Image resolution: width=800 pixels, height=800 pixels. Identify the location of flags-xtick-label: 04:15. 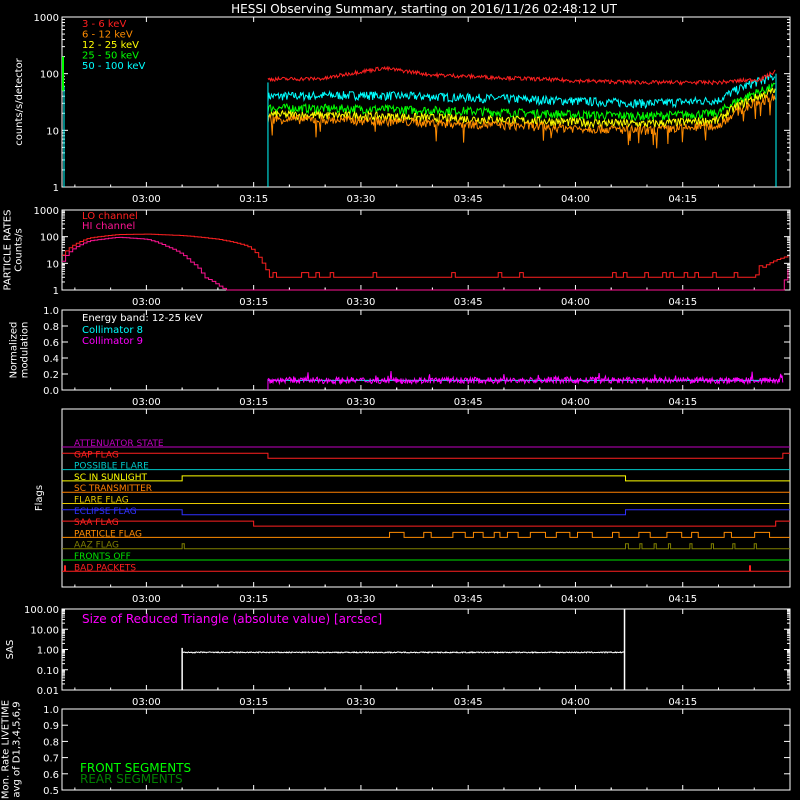
(682, 599).